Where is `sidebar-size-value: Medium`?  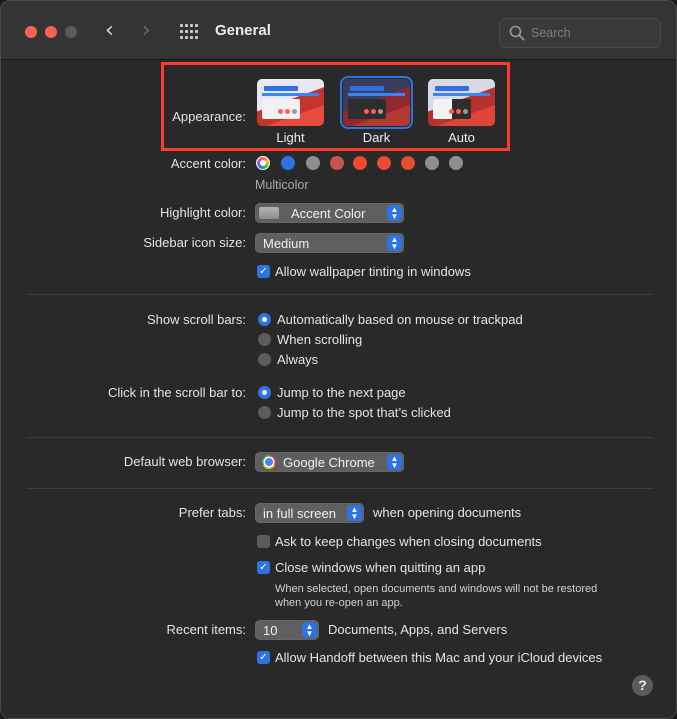 sidebar-size-value: Medium is located at coordinates (286, 243).